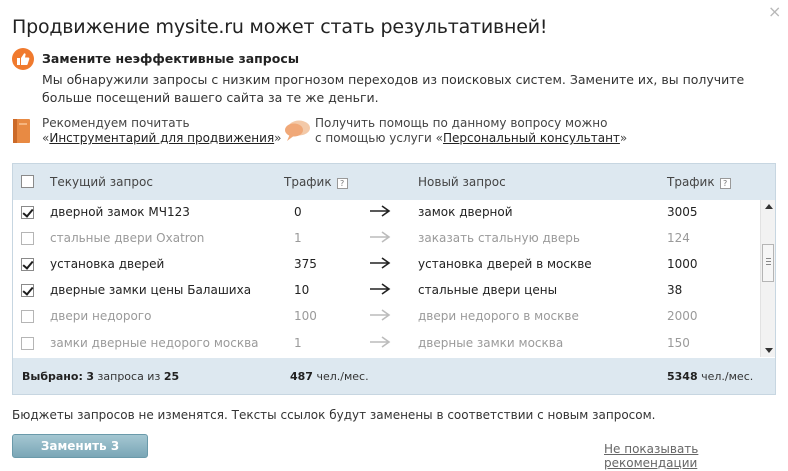  I want to click on chat-bubble-icon, so click(297, 130).